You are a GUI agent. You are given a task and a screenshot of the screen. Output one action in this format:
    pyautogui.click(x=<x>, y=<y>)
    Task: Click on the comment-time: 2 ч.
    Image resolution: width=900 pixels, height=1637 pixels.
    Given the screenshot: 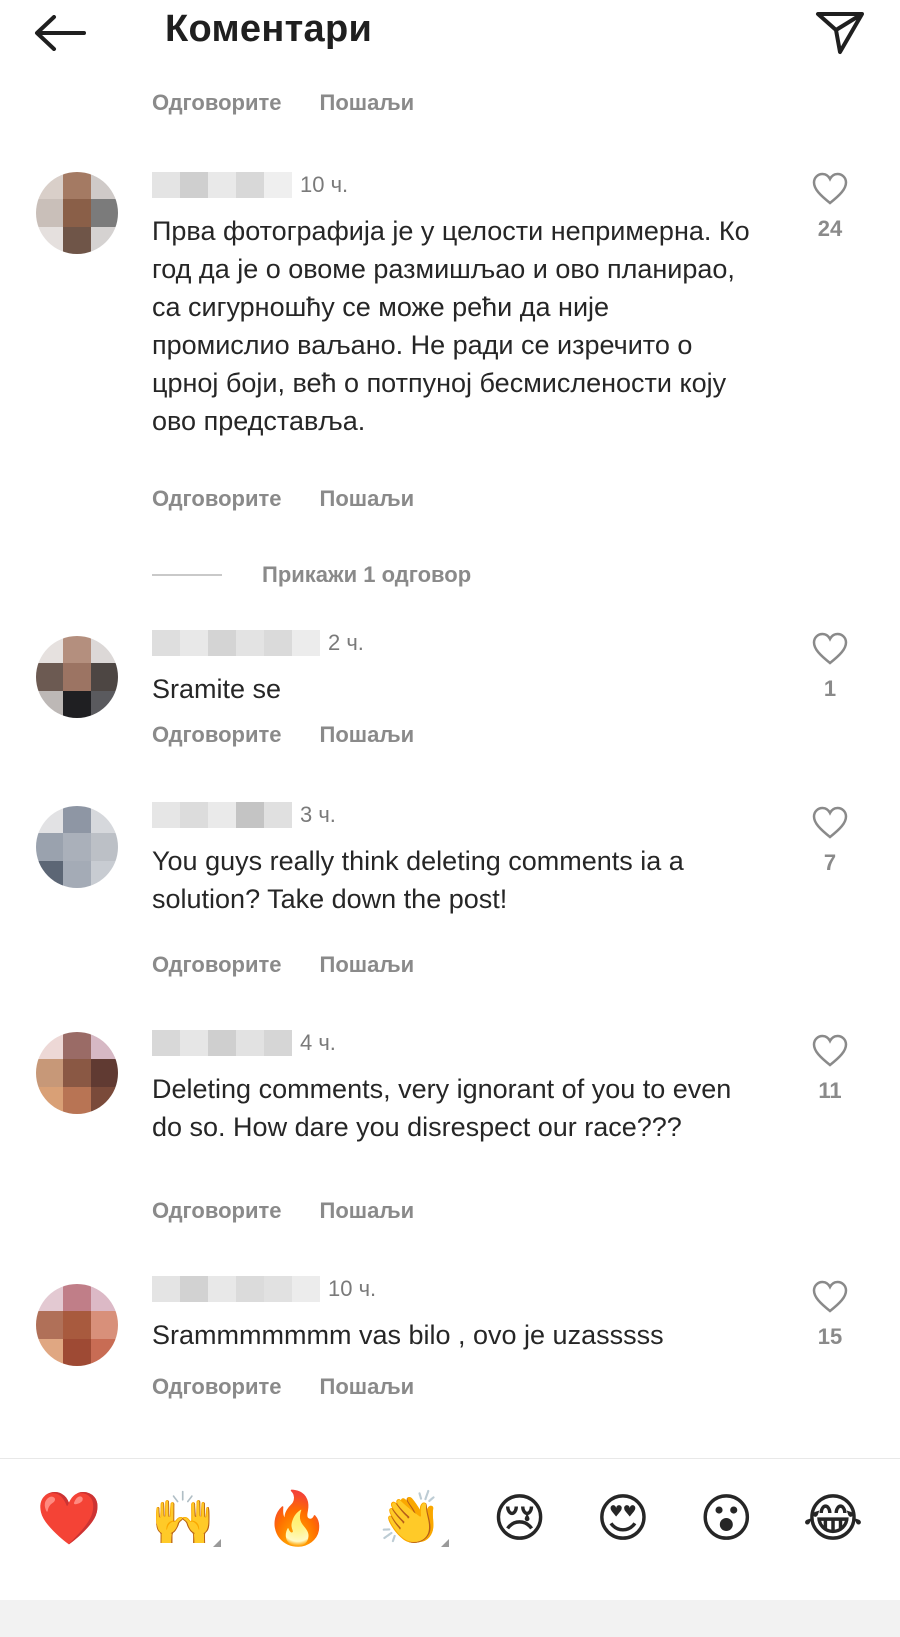 What is the action you would take?
    pyautogui.click(x=346, y=642)
    